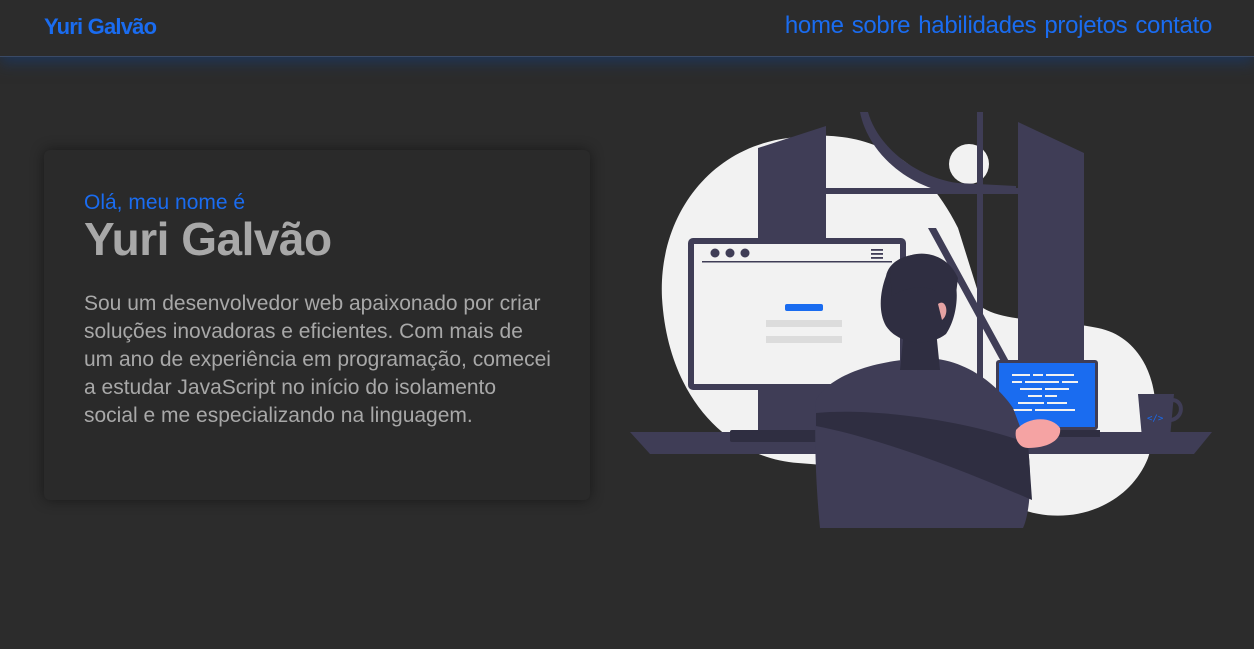 The height and width of the screenshot is (649, 1254). I want to click on mug-code-icon: </>, so click(1155, 419).